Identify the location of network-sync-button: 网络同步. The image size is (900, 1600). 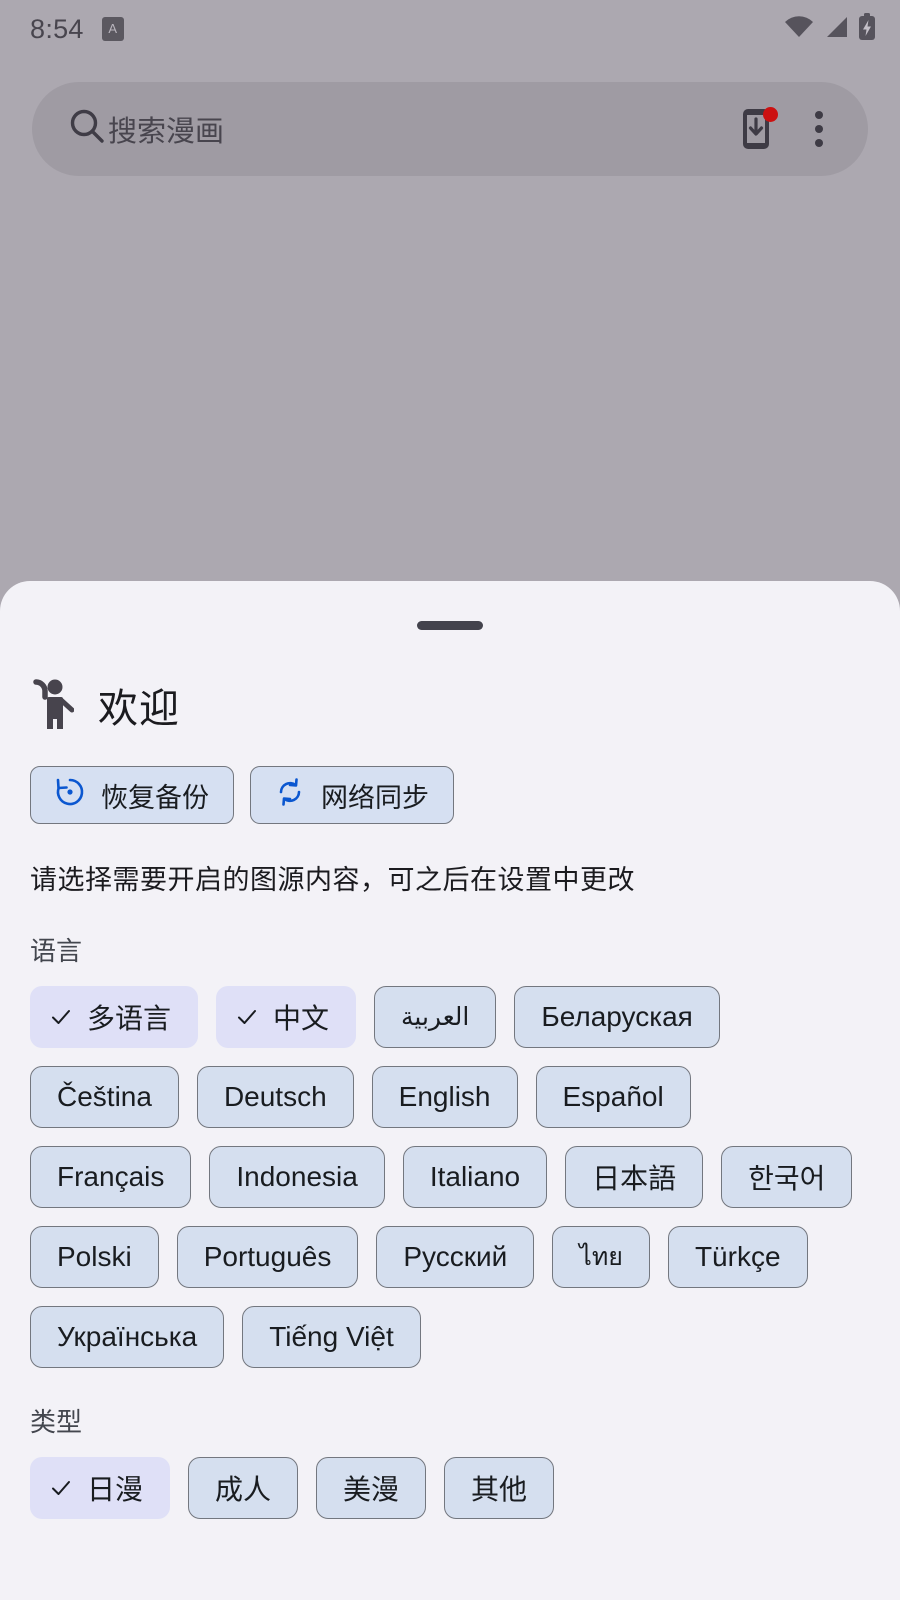
(352, 795).